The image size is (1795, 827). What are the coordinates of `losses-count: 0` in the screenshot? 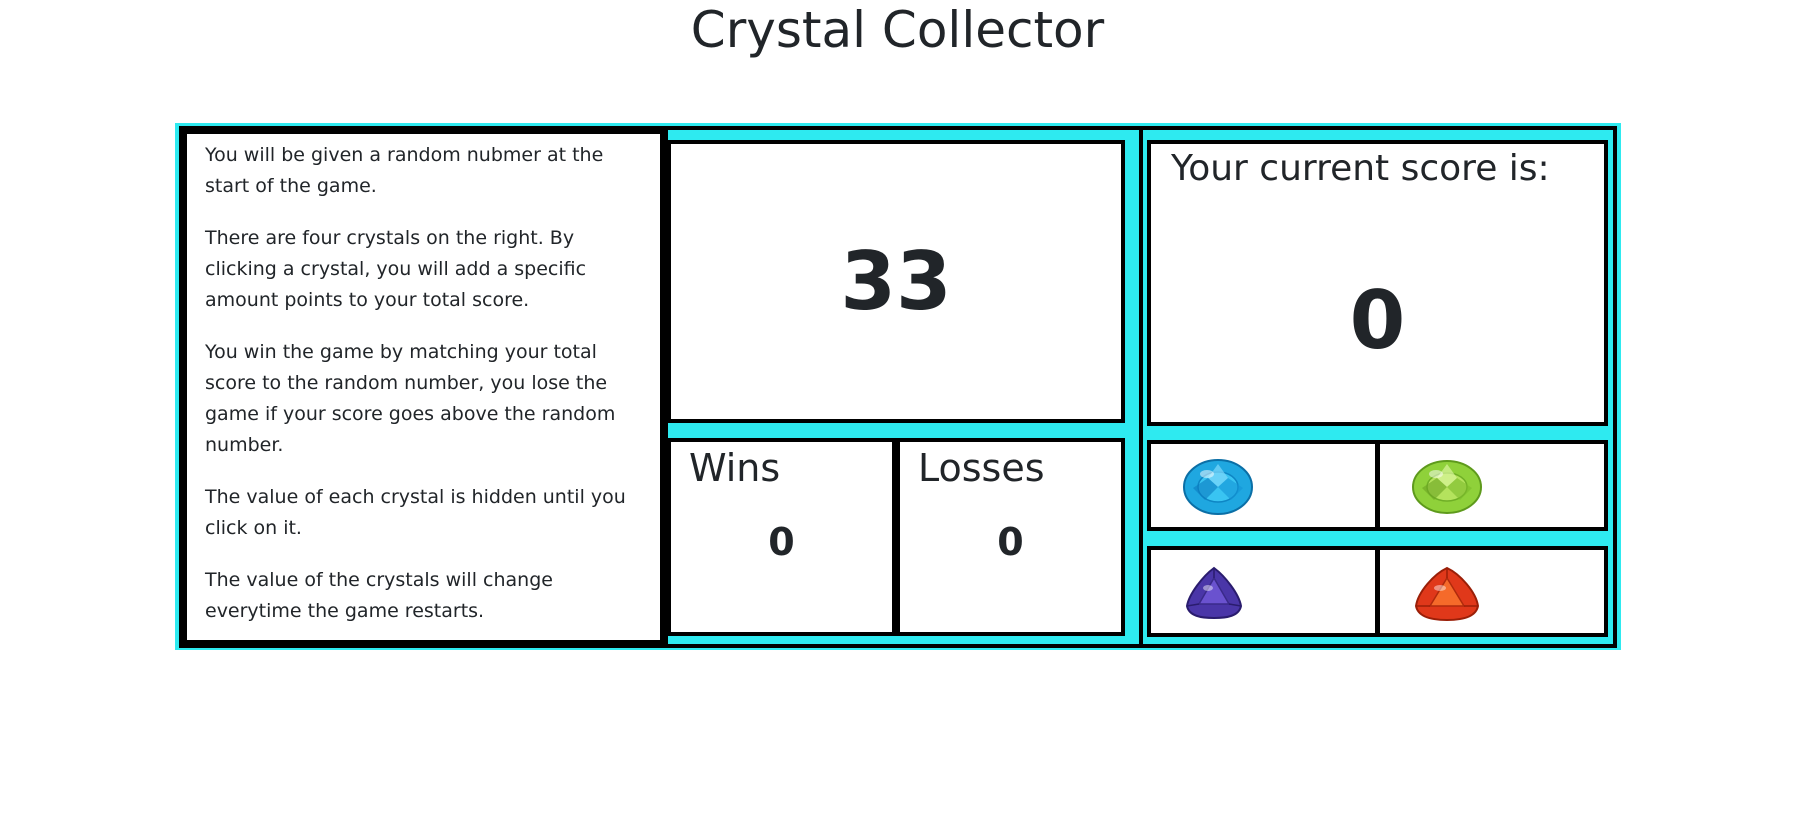 It's located at (1010, 542).